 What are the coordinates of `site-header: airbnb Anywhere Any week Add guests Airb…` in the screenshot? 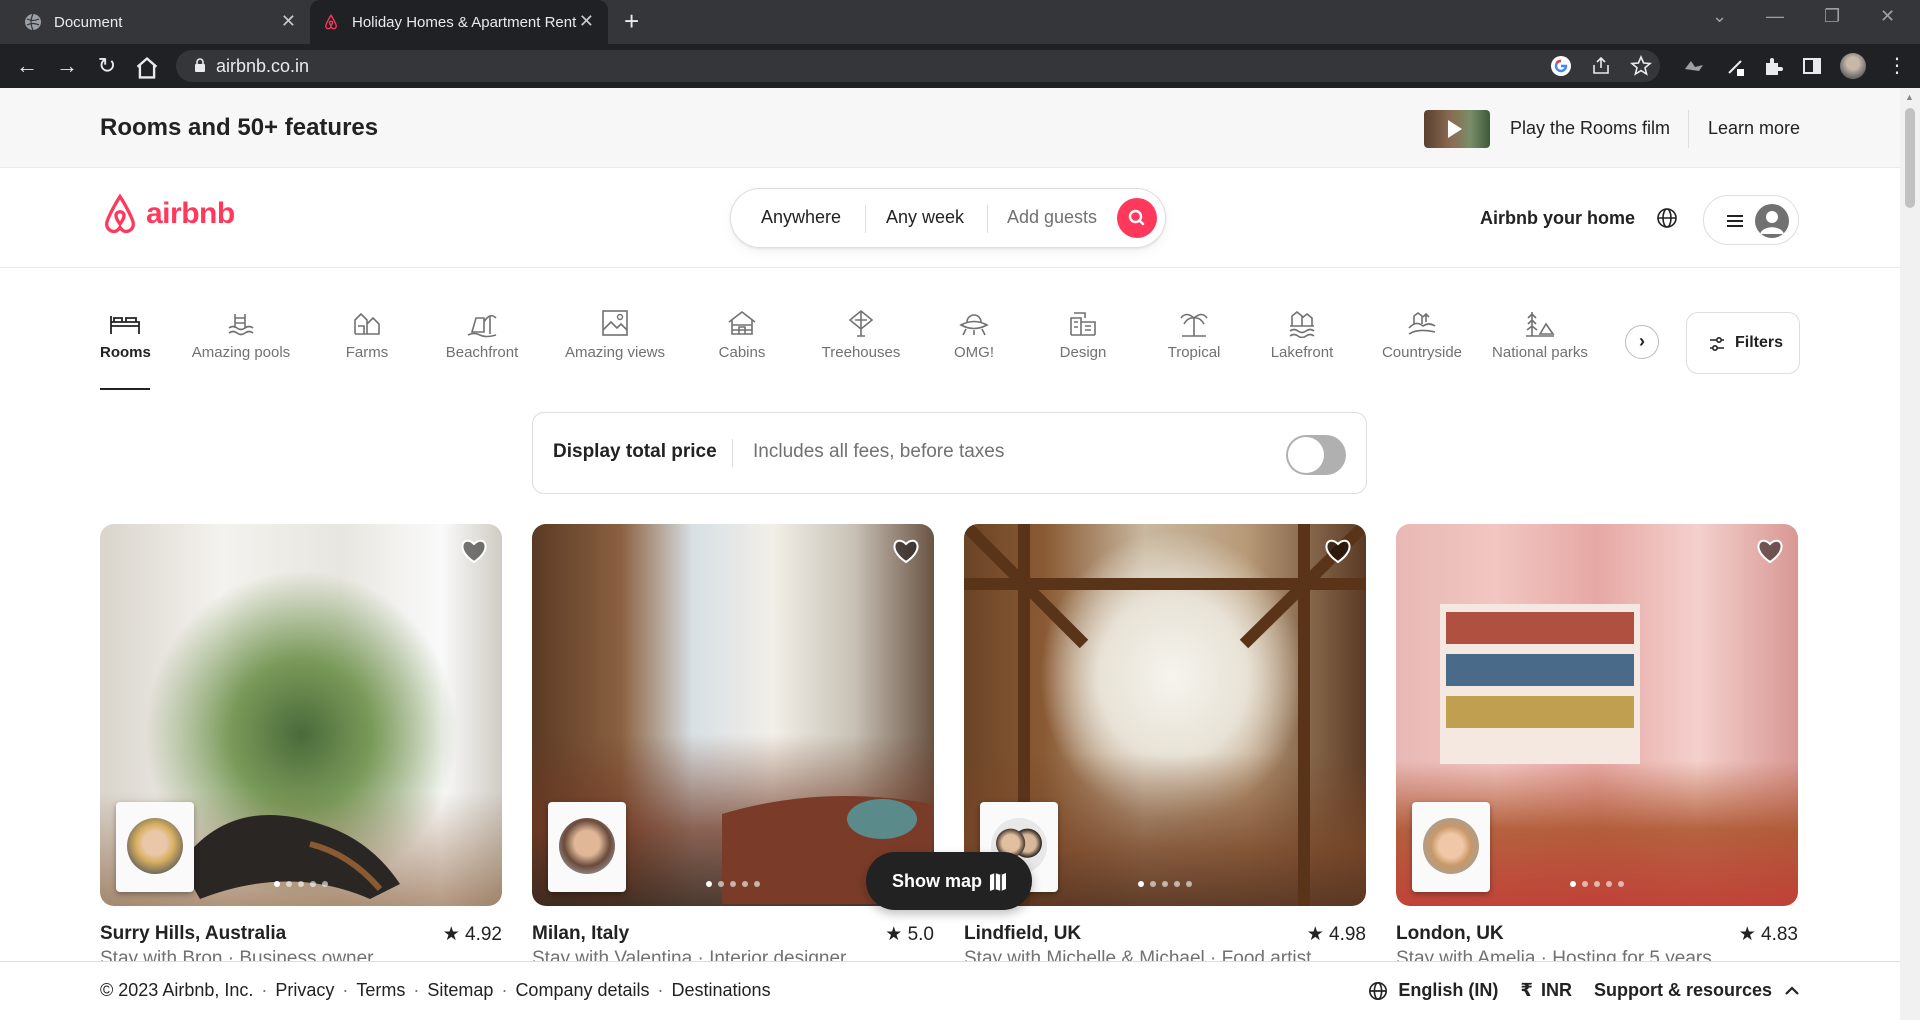 It's located at (950, 218).